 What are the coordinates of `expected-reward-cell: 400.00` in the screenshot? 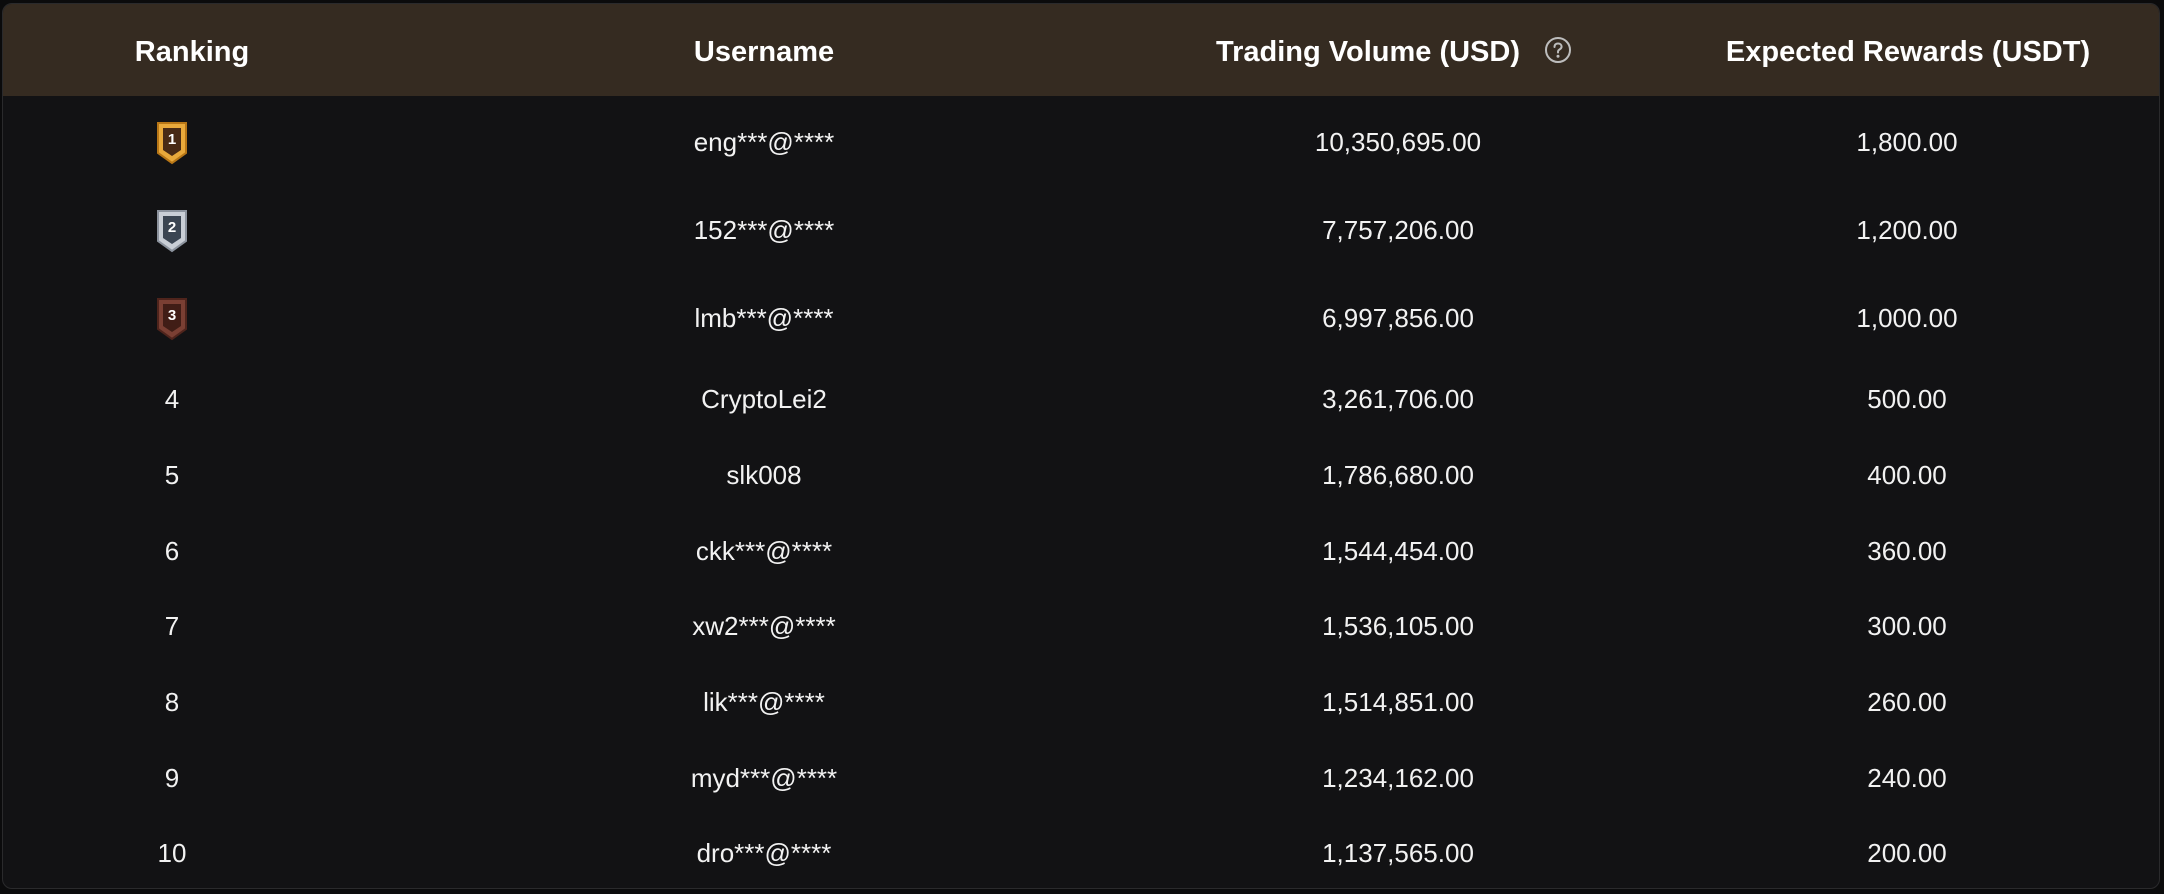 It's located at (1907, 475).